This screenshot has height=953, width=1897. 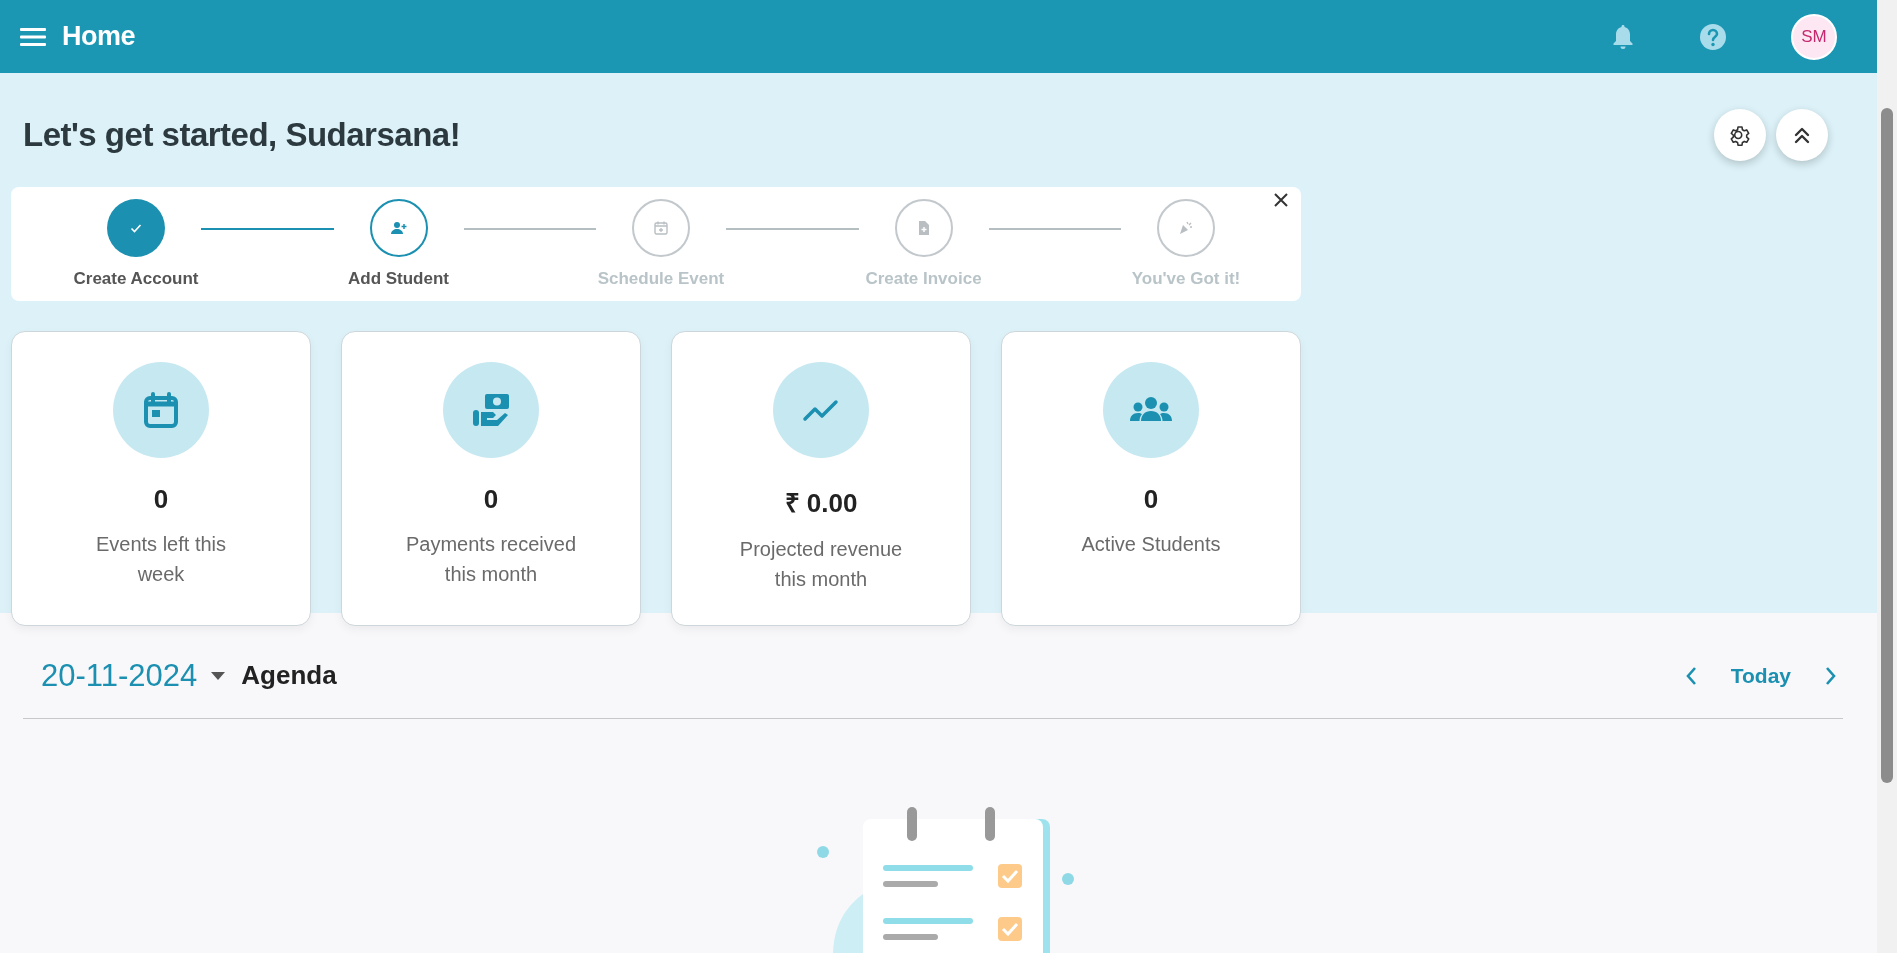 What do you see at coordinates (1760, 675) in the screenshot?
I see `today-button: Today` at bounding box center [1760, 675].